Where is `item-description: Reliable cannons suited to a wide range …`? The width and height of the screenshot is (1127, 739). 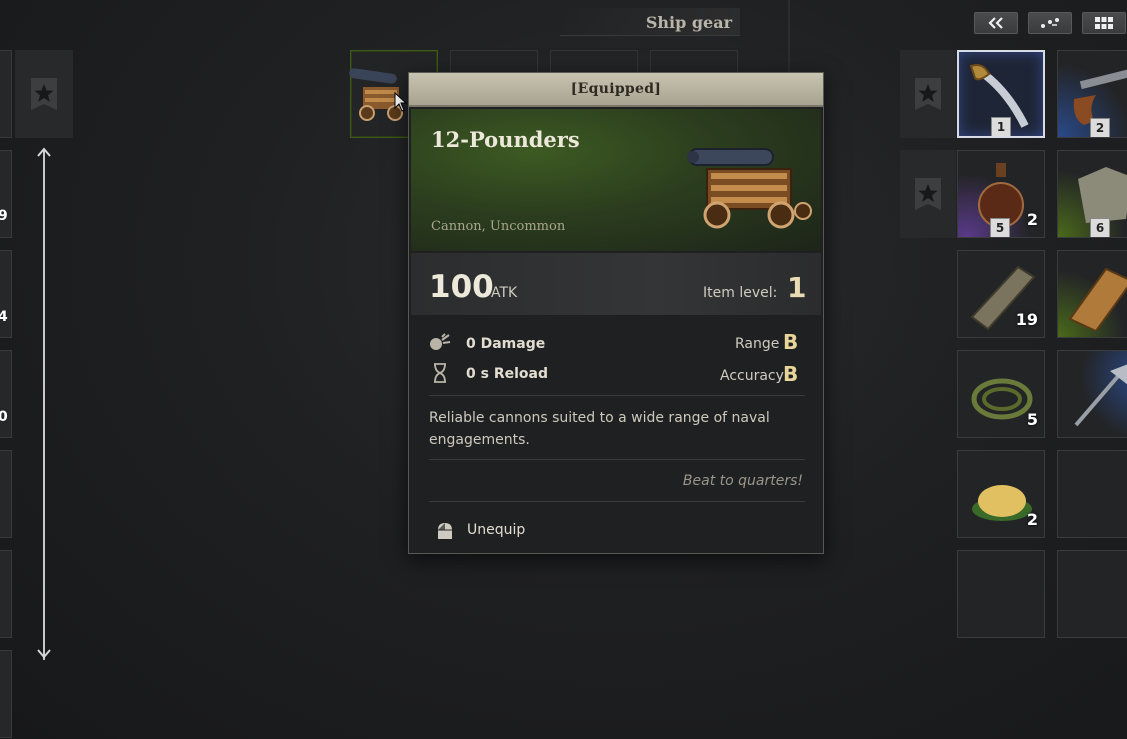 item-description: Reliable cannons suited to a wide range … is located at coordinates (599, 429).